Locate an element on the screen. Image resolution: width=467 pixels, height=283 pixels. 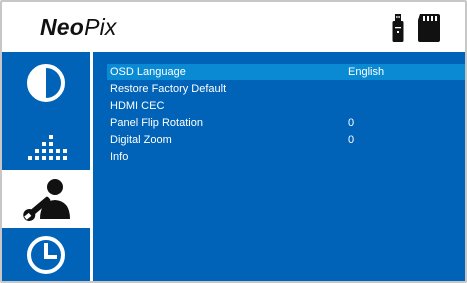
menu-item-panel-flip-rotation: Panel Flip Rotation 0 is located at coordinates (286, 123).